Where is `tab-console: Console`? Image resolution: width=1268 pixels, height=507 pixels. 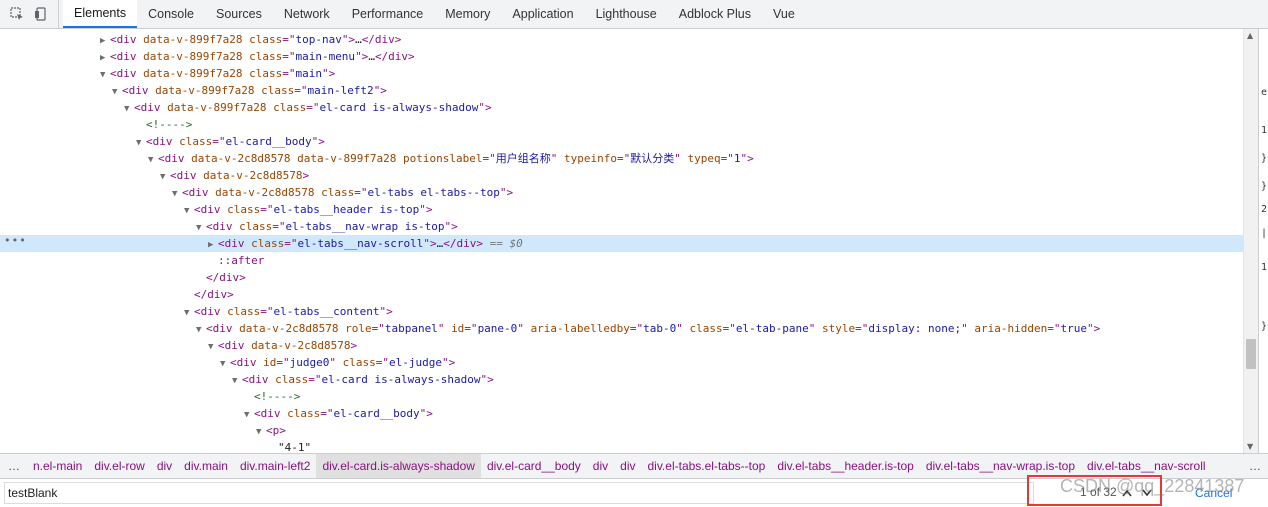 tab-console: Console is located at coordinates (171, 14).